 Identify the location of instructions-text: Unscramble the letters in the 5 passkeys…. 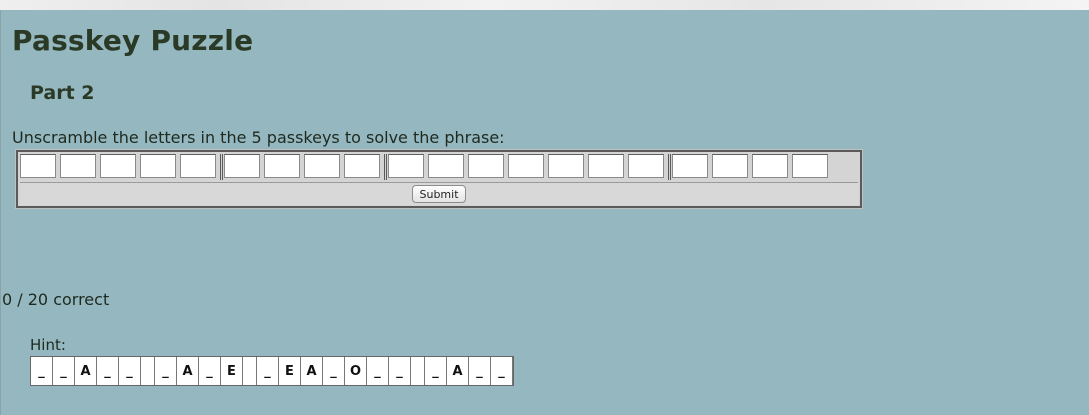
(258, 137).